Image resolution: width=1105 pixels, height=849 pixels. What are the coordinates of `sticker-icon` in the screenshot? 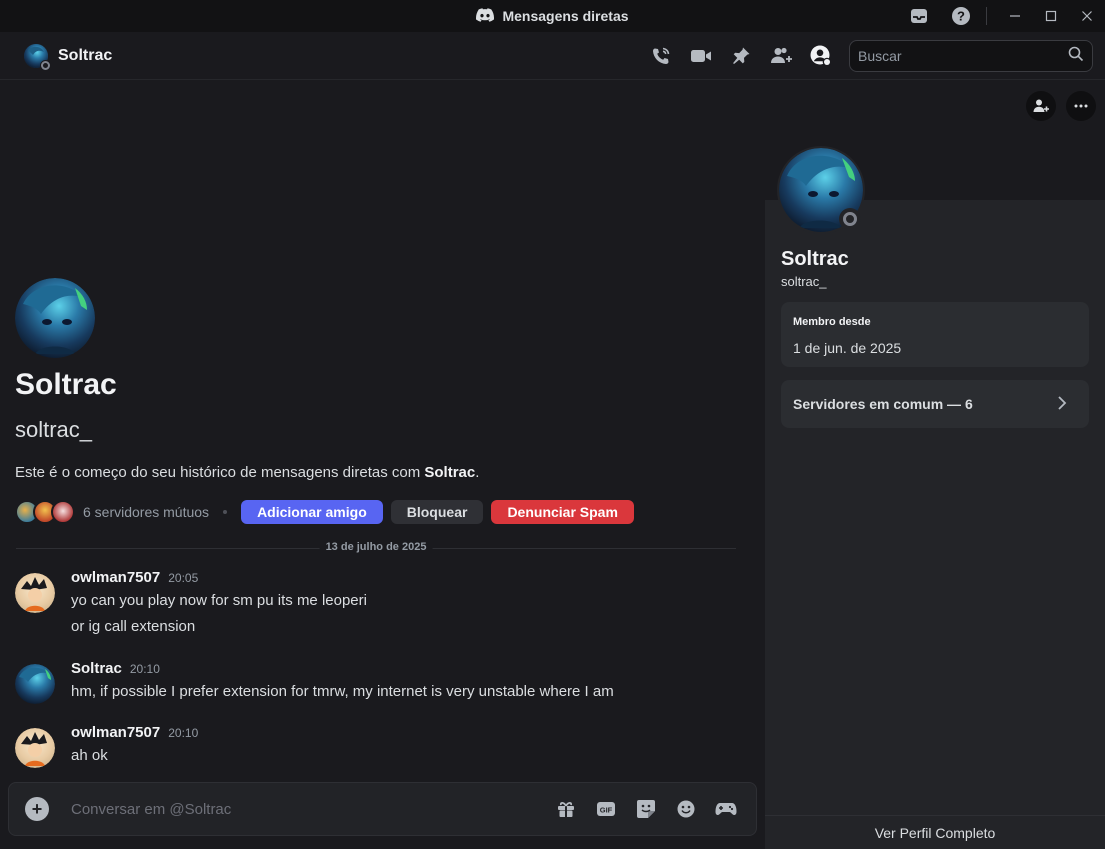 It's located at (646, 809).